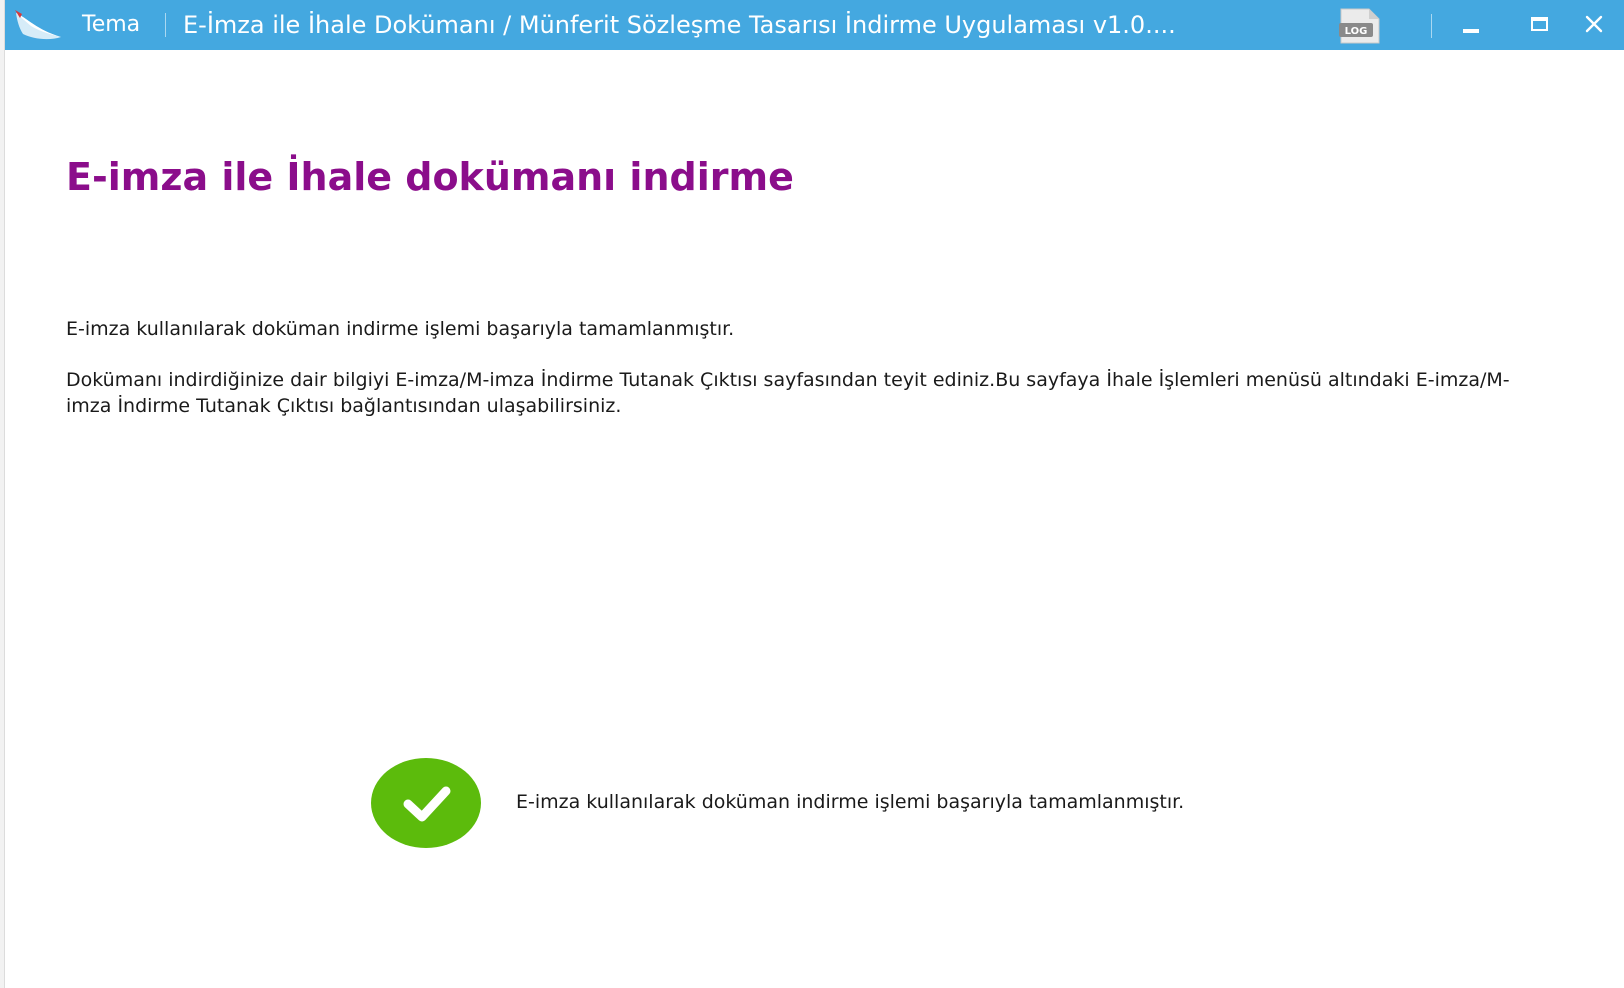 This screenshot has width=1624, height=988. Describe the element at coordinates (1431, 26) in the screenshot. I see `controls-divider` at that location.